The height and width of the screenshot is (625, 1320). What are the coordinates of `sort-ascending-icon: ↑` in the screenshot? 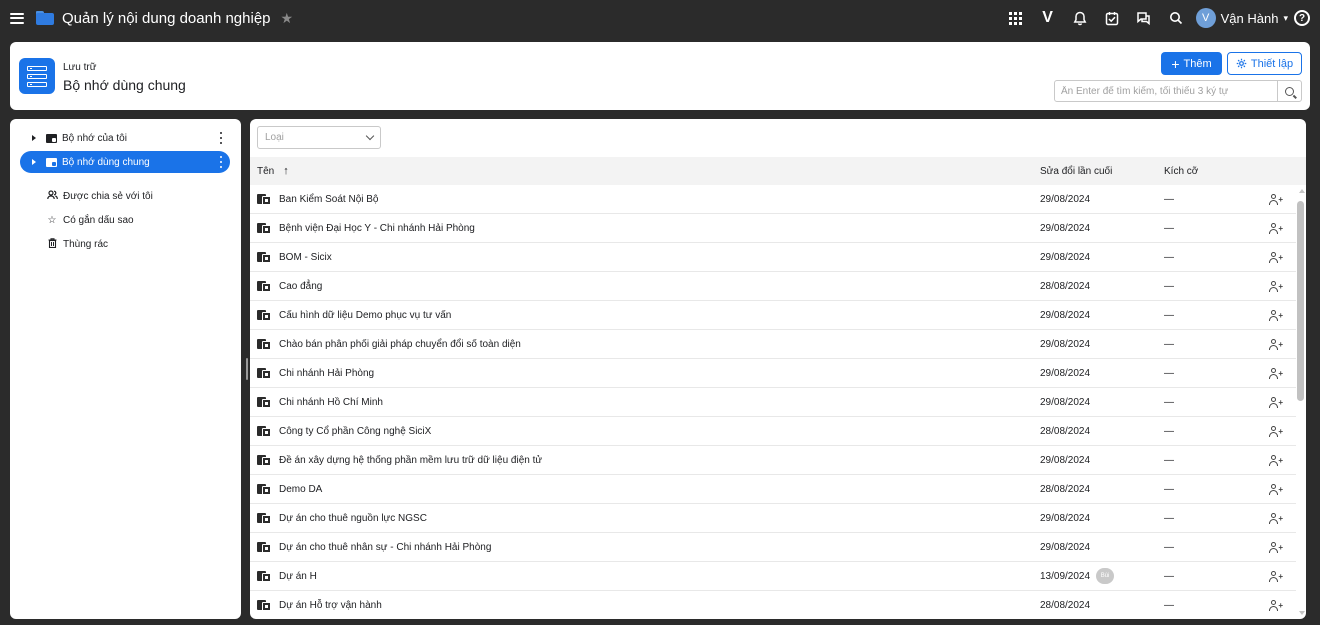 It's located at (286, 171).